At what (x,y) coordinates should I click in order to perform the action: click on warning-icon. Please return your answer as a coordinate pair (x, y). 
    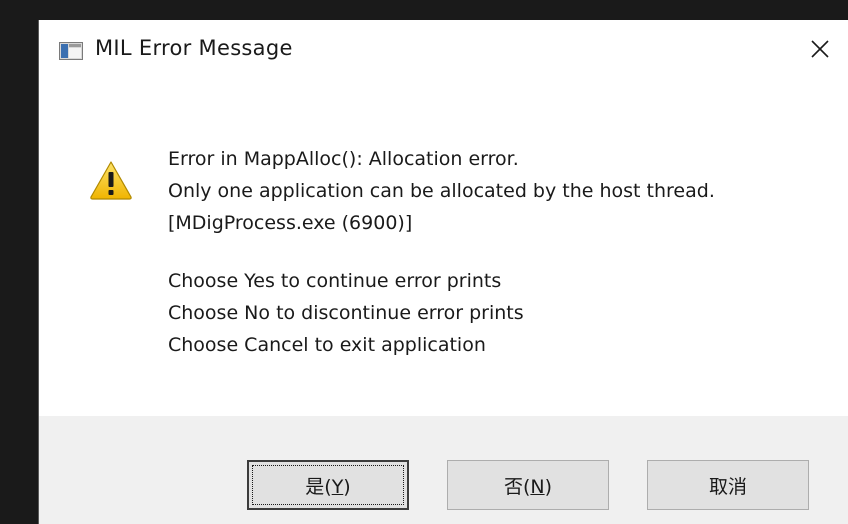
    Looking at the image, I should click on (111, 180).